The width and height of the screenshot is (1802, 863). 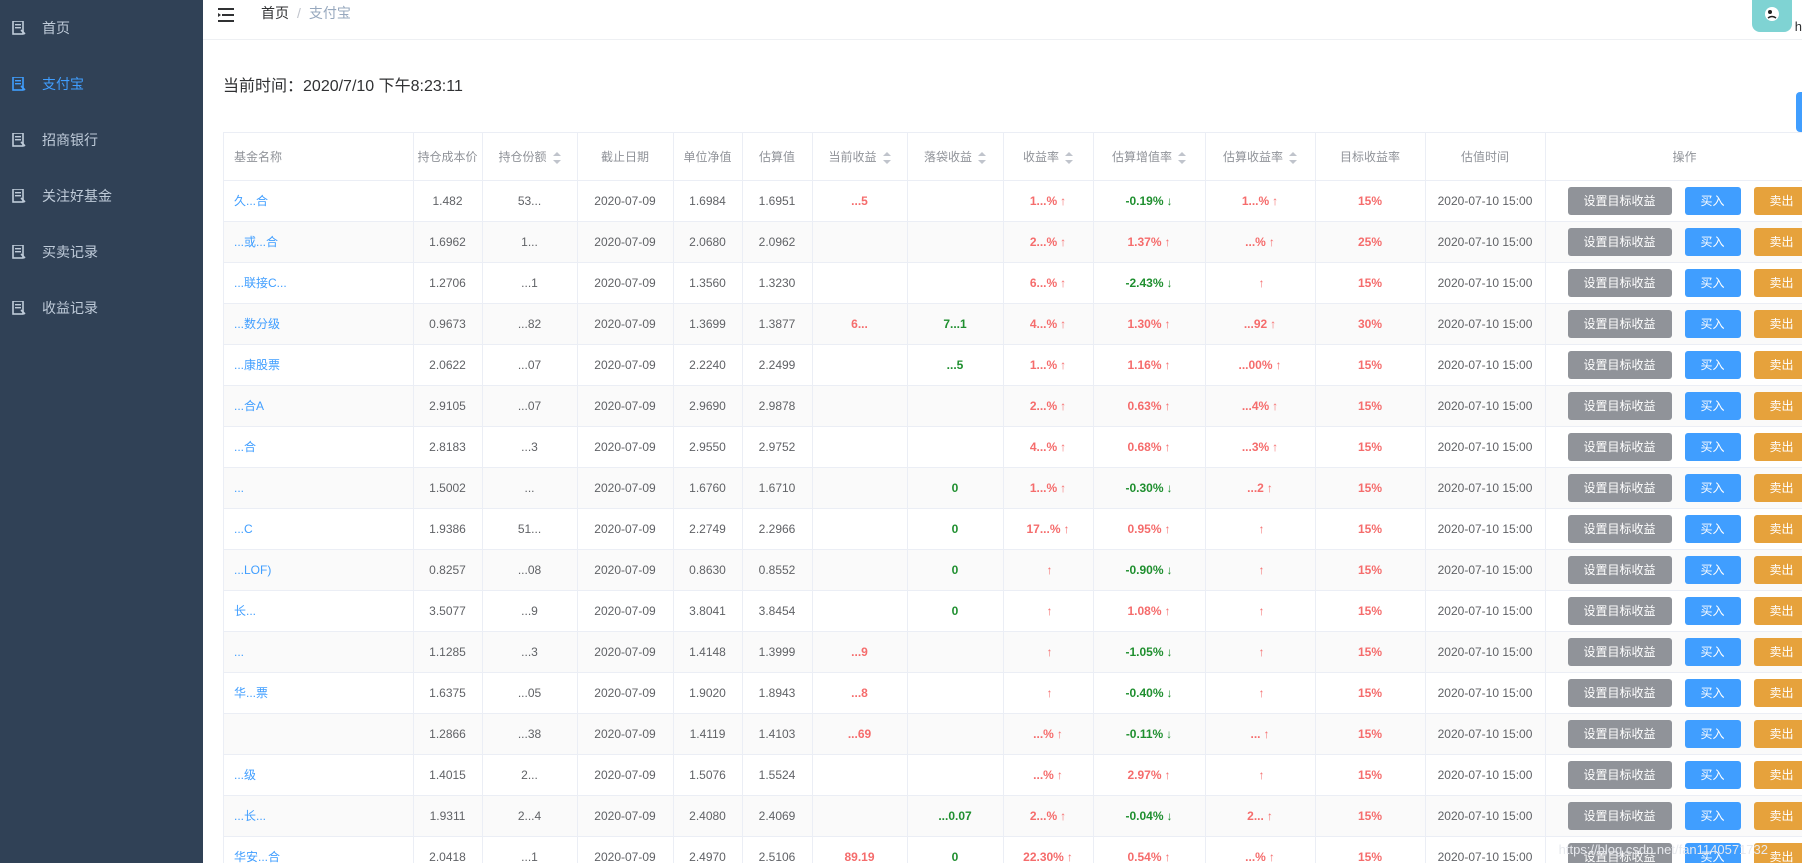 What do you see at coordinates (101, 308) in the screenshot?
I see `sidebar-item-profit-records: 收益记录` at bounding box center [101, 308].